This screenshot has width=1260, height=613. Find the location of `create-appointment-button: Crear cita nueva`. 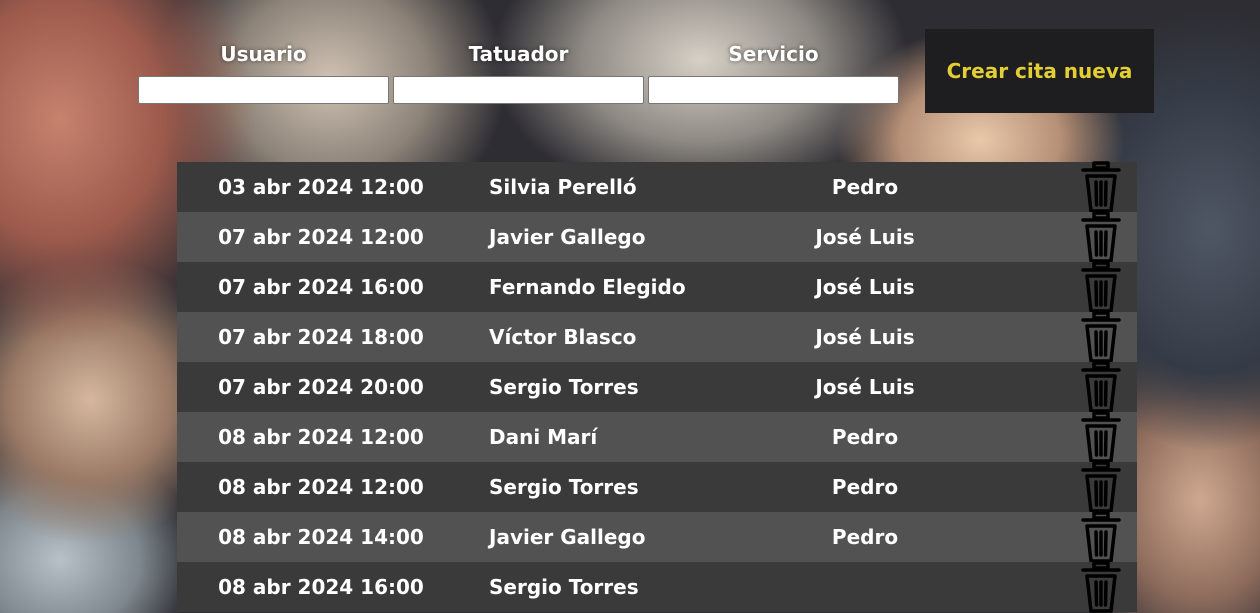

create-appointment-button: Crear cita nueva is located at coordinates (1039, 71).